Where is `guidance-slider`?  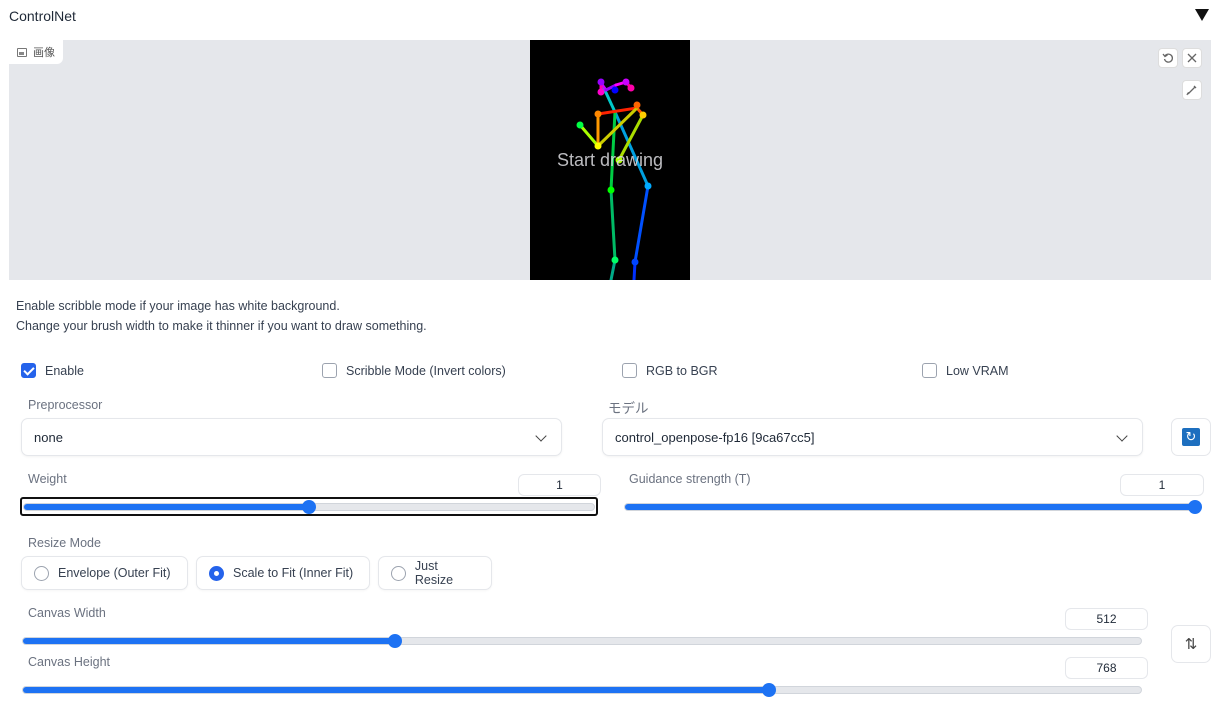
guidance-slider is located at coordinates (913, 507).